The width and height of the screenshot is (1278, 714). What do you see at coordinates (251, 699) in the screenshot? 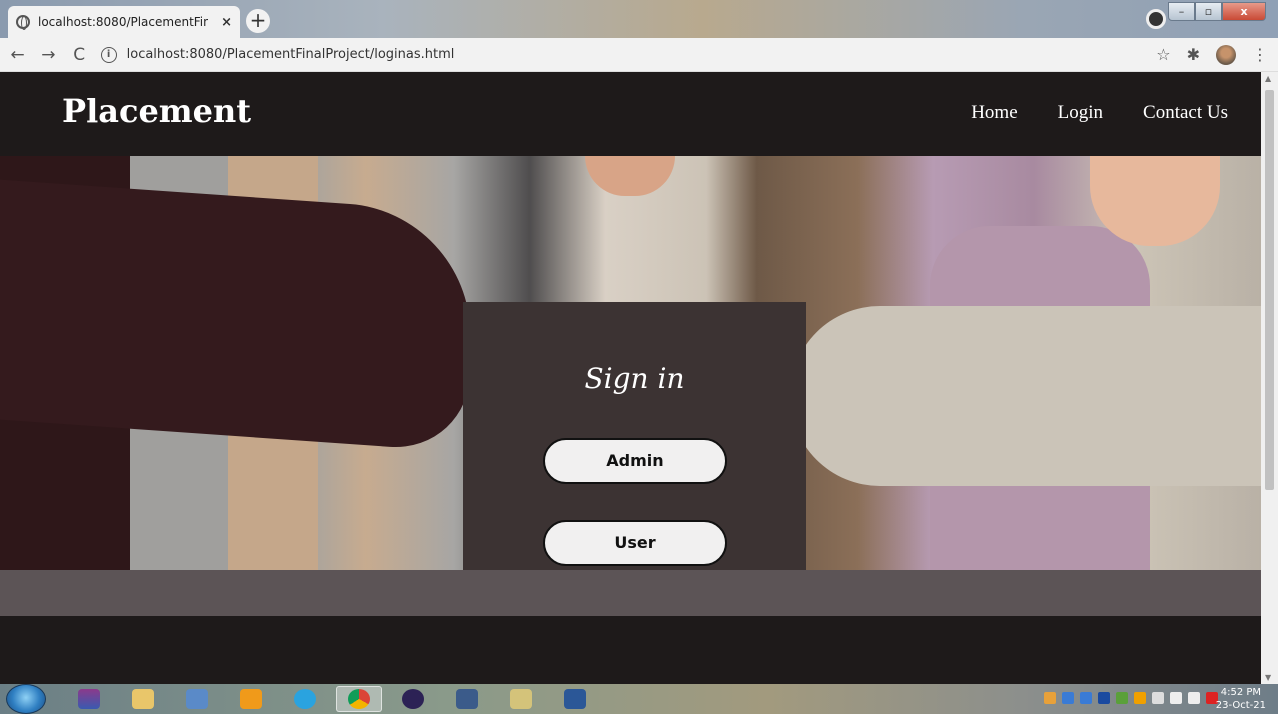
I see `sublime-text-icon` at bounding box center [251, 699].